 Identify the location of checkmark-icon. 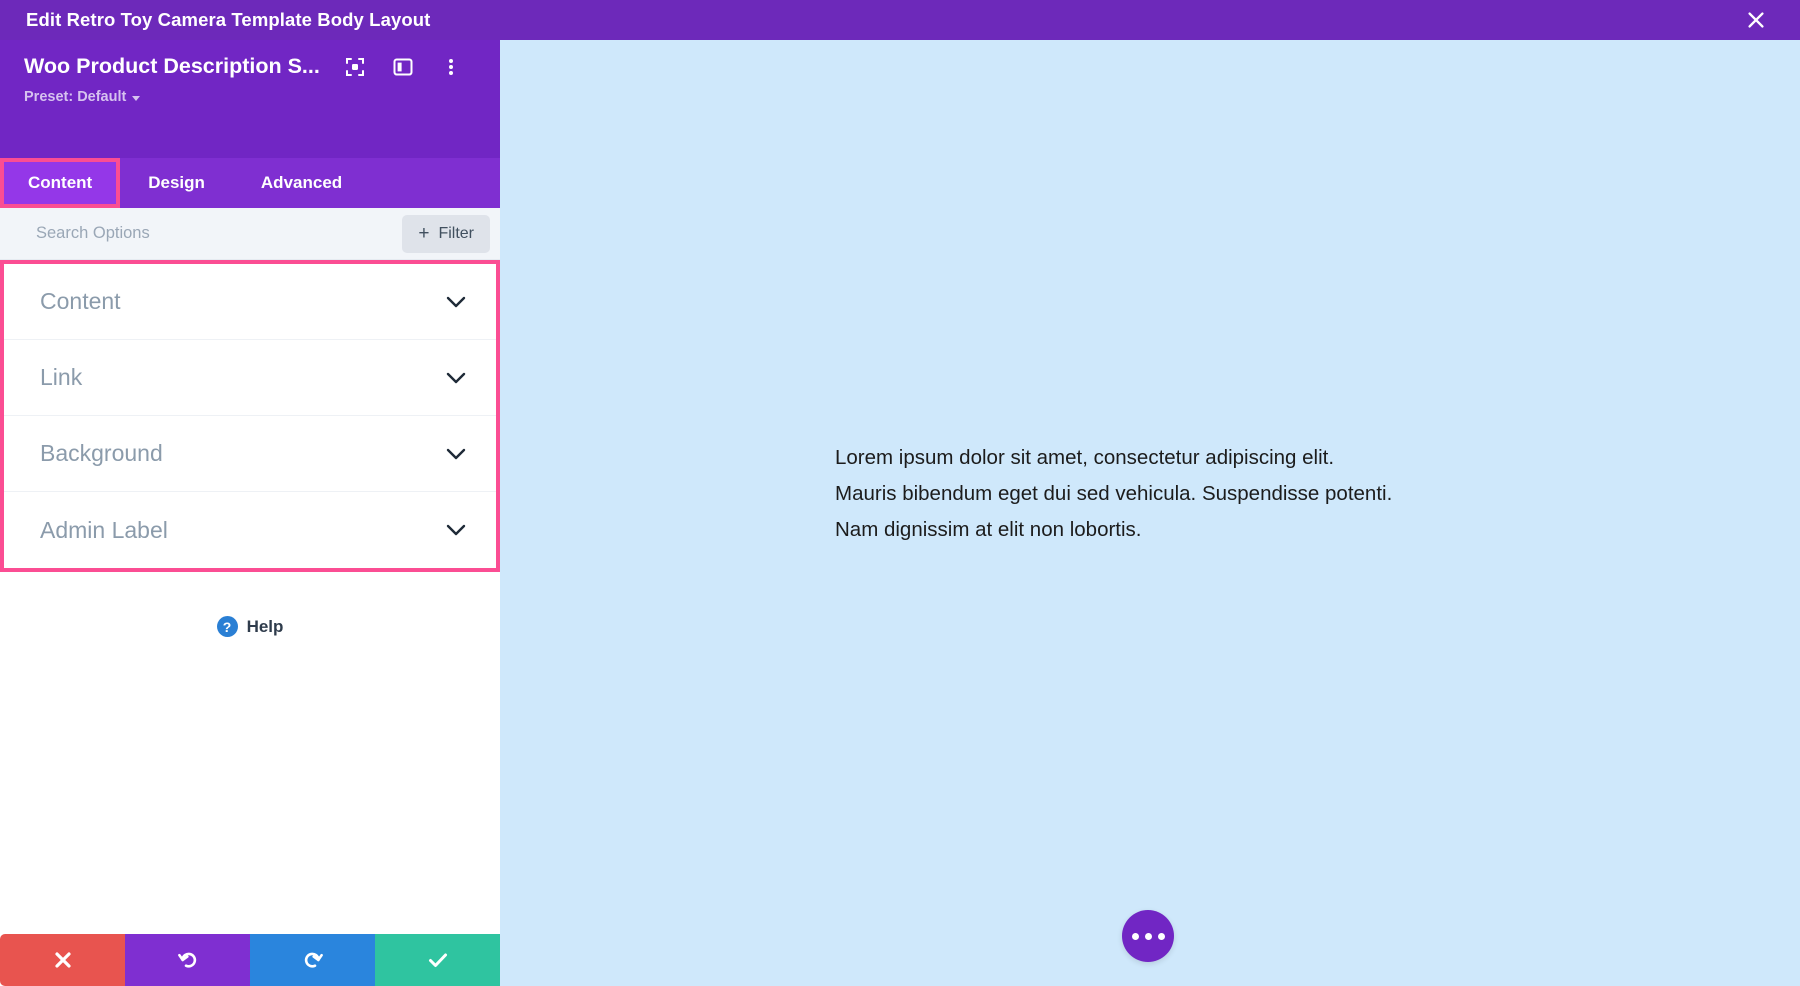
(437, 960).